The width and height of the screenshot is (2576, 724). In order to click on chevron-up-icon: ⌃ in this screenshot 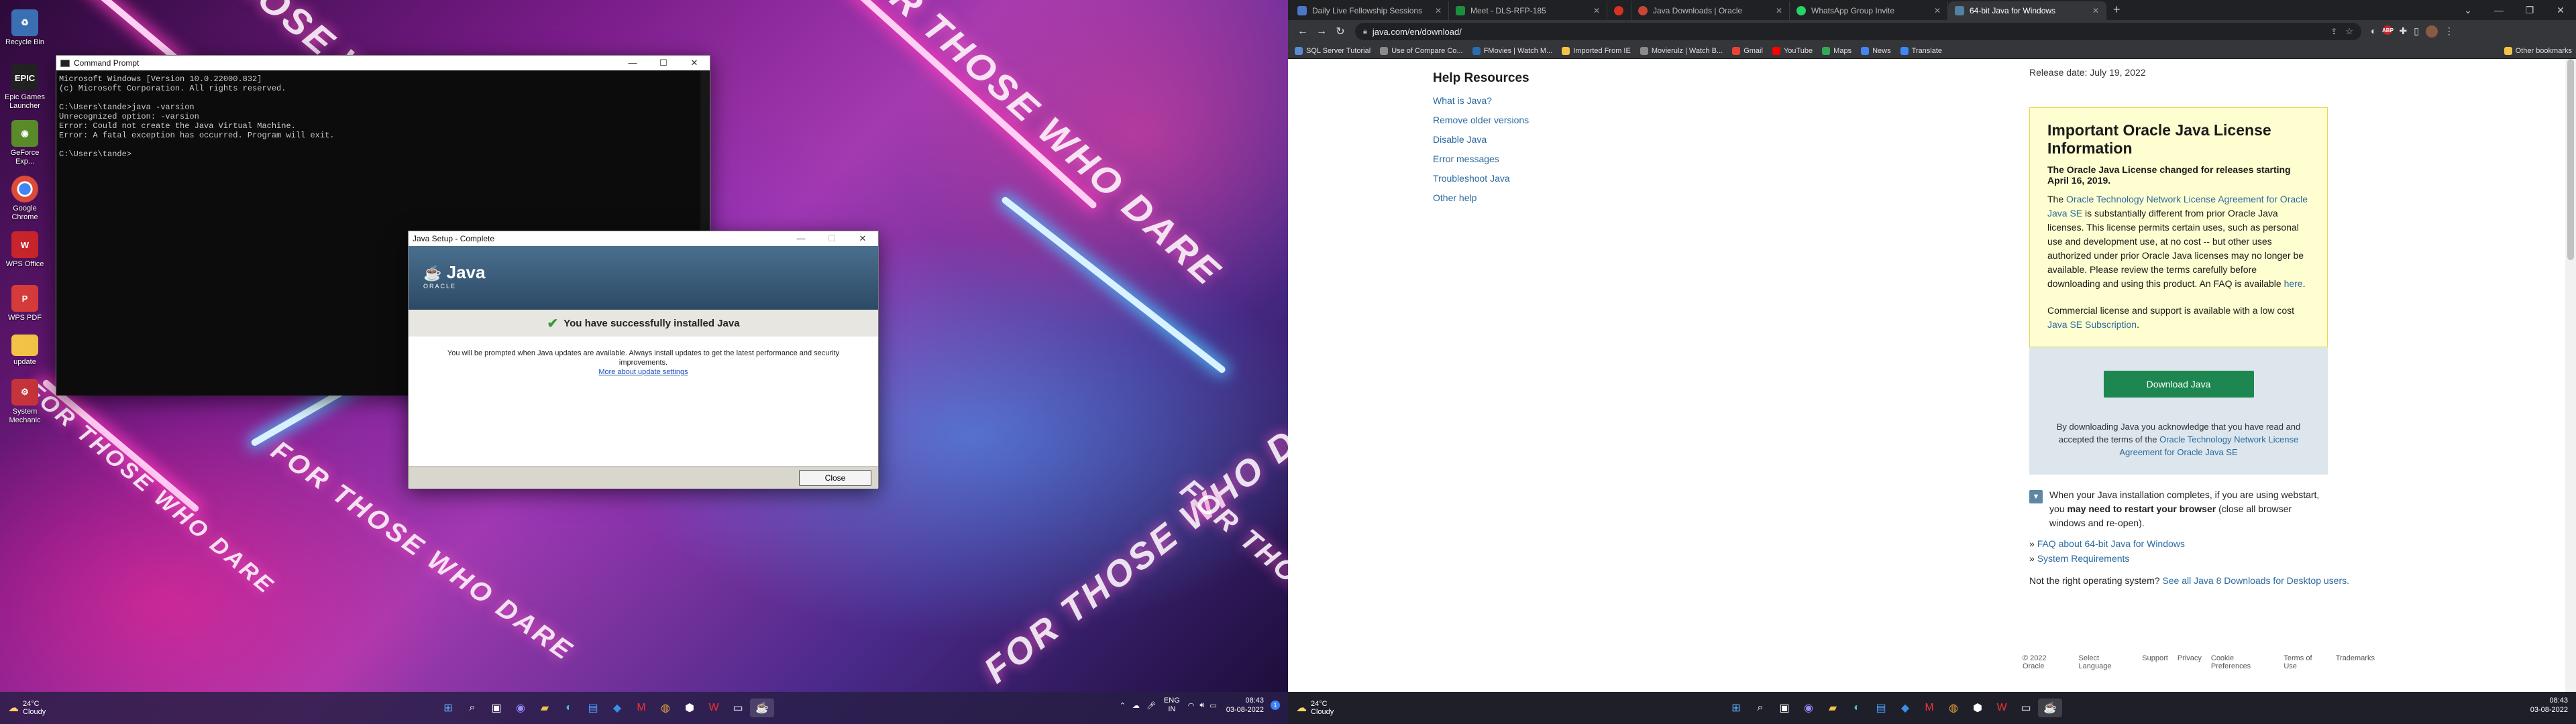, I will do `click(1123, 705)`.